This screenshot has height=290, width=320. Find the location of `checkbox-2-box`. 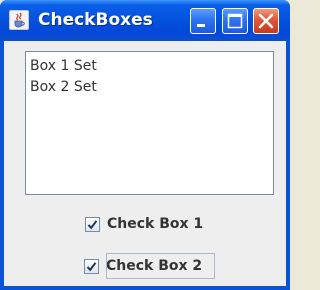

checkbox-2-box is located at coordinates (91, 266).